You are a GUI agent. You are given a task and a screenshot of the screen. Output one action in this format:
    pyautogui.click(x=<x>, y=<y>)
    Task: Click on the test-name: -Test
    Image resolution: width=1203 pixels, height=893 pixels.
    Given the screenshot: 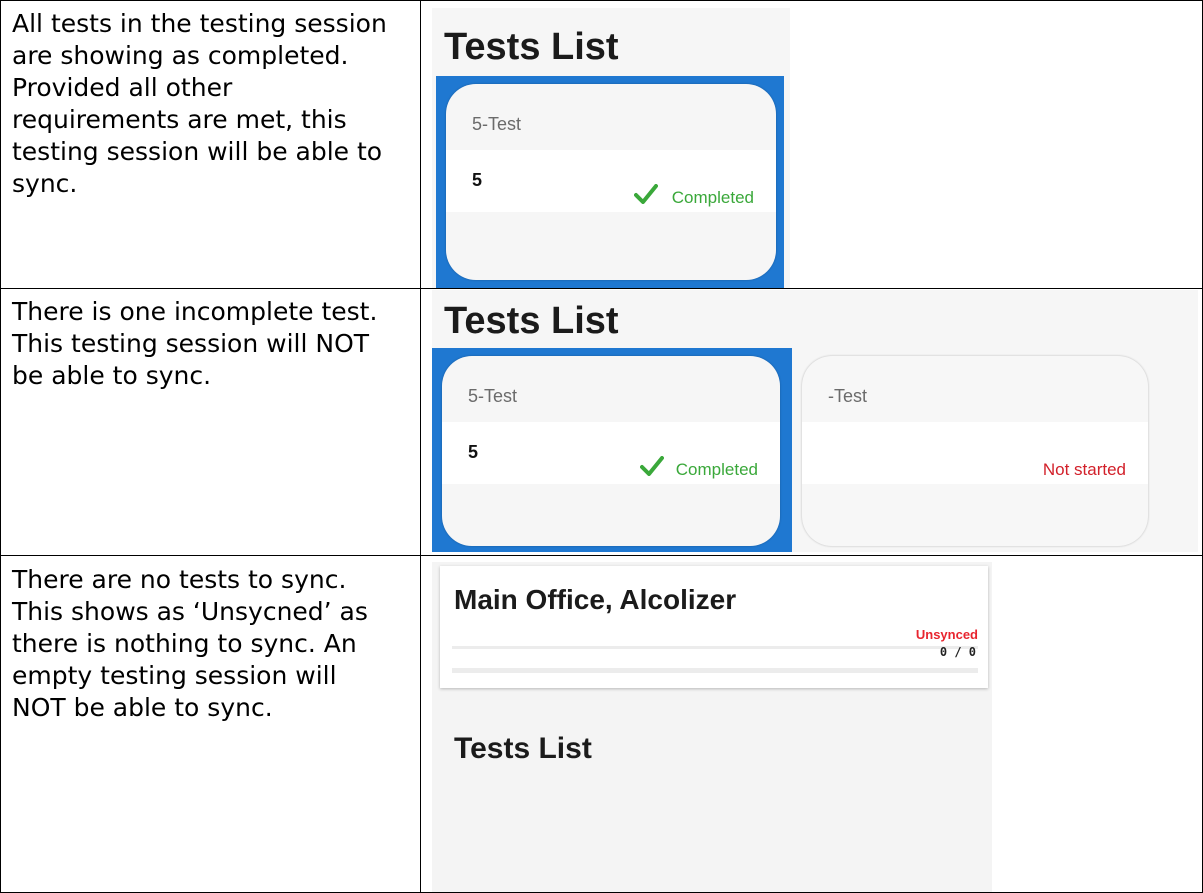 What is the action you would take?
    pyautogui.click(x=848, y=396)
    